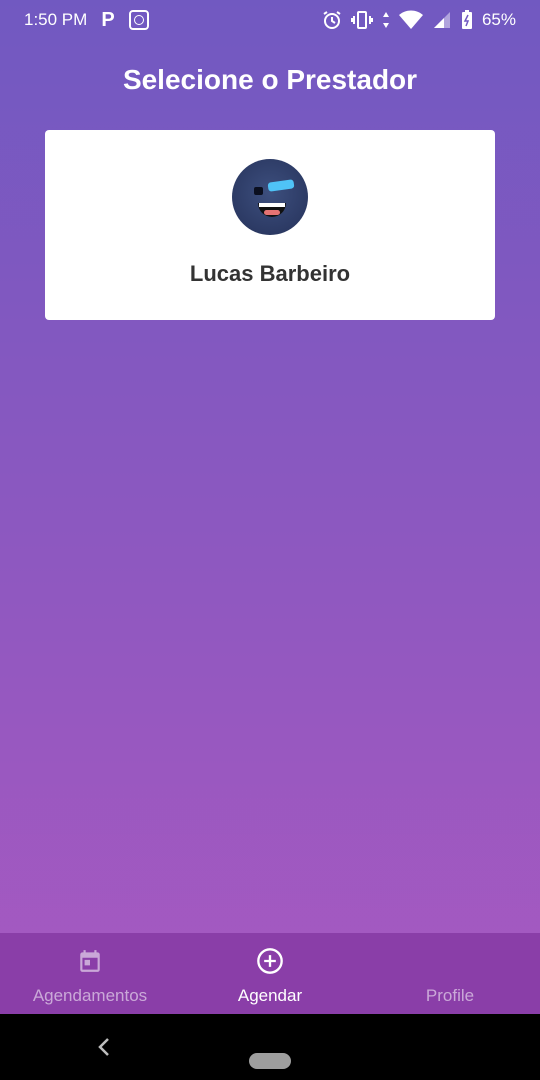 This screenshot has width=540, height=1080. Describe the element at coordinates (270, 961) in the screenshot. I see `add-circle-icon` at that location.